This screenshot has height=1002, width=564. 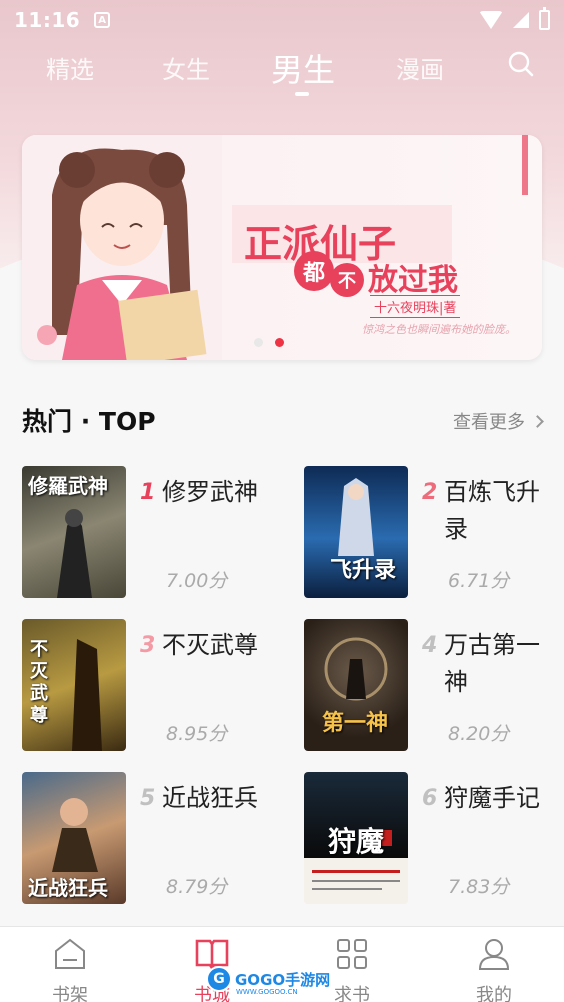 I want to click on rank-number: 4, so click(x=430, y=645).